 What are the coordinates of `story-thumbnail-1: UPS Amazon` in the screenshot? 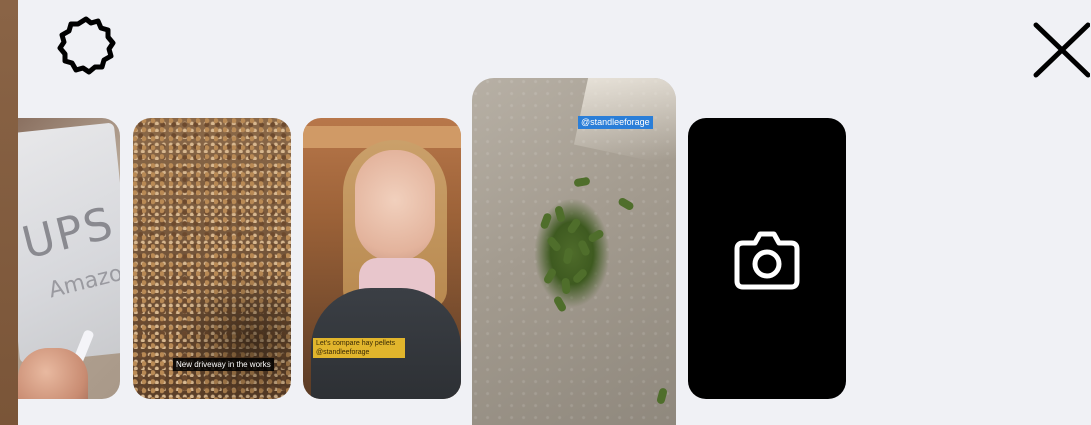 It's located at (69, 258).